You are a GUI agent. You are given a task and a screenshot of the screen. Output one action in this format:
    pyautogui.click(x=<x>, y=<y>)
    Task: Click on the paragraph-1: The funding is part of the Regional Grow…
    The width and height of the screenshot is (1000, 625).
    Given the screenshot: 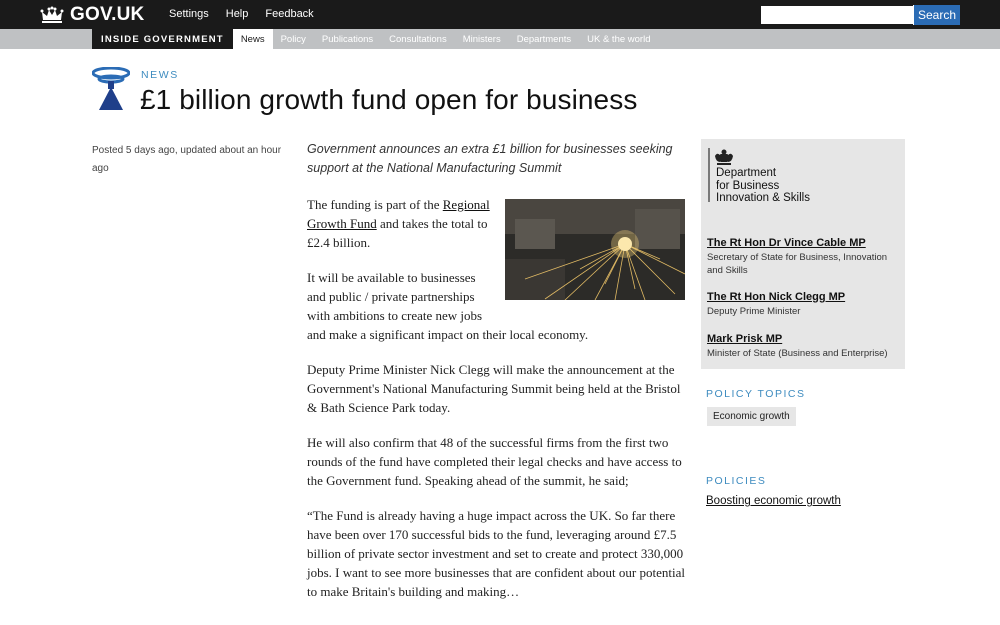 What is the action you would take?
    pyautogui.click(x=496, y=247)
    